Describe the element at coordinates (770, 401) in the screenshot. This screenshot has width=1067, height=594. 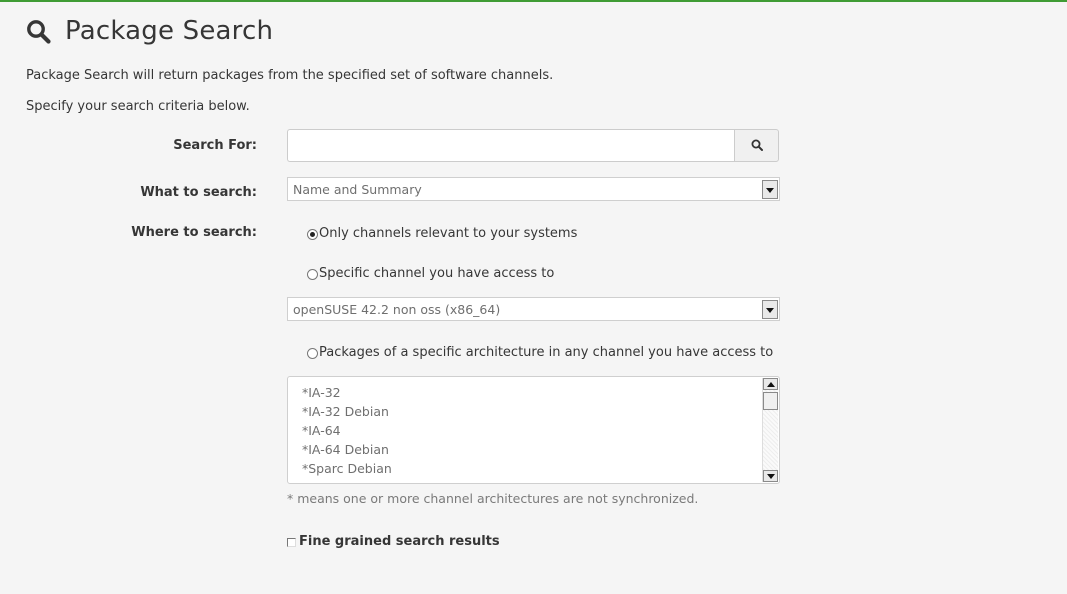
I see `scrollbar-thumb` at that location.